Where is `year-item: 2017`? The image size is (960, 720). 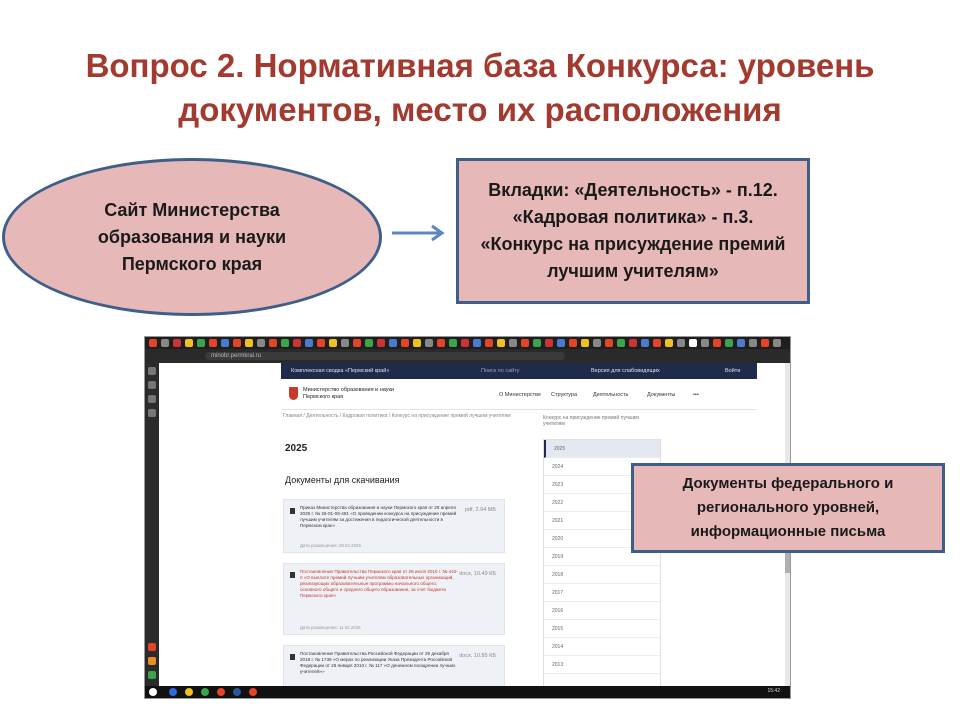 year-item: 2017 is located at coordinates (602, 593).